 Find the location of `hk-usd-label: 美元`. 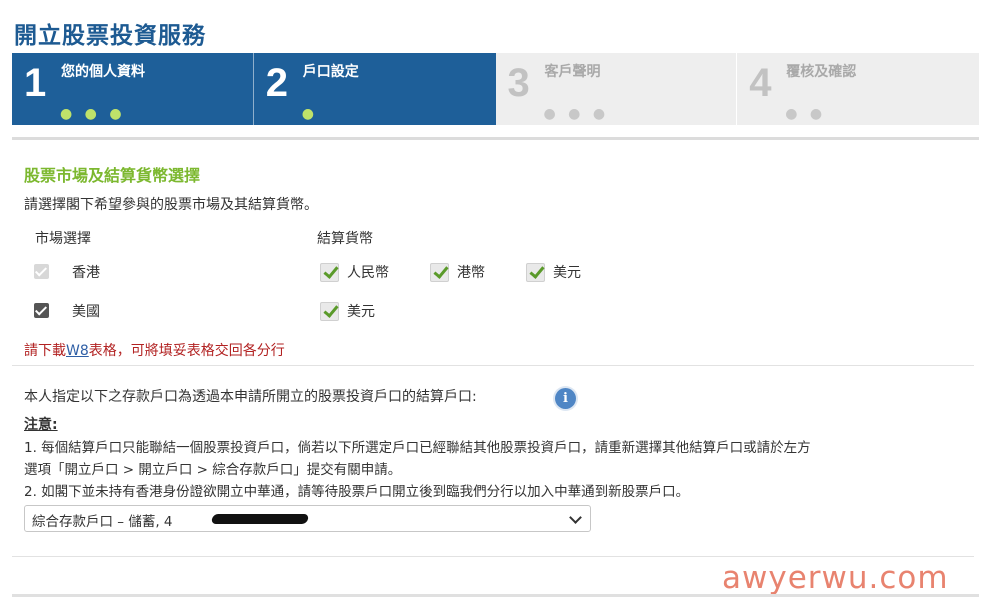

hk-usd-label: 美元 is located at coordinates (567, 273).